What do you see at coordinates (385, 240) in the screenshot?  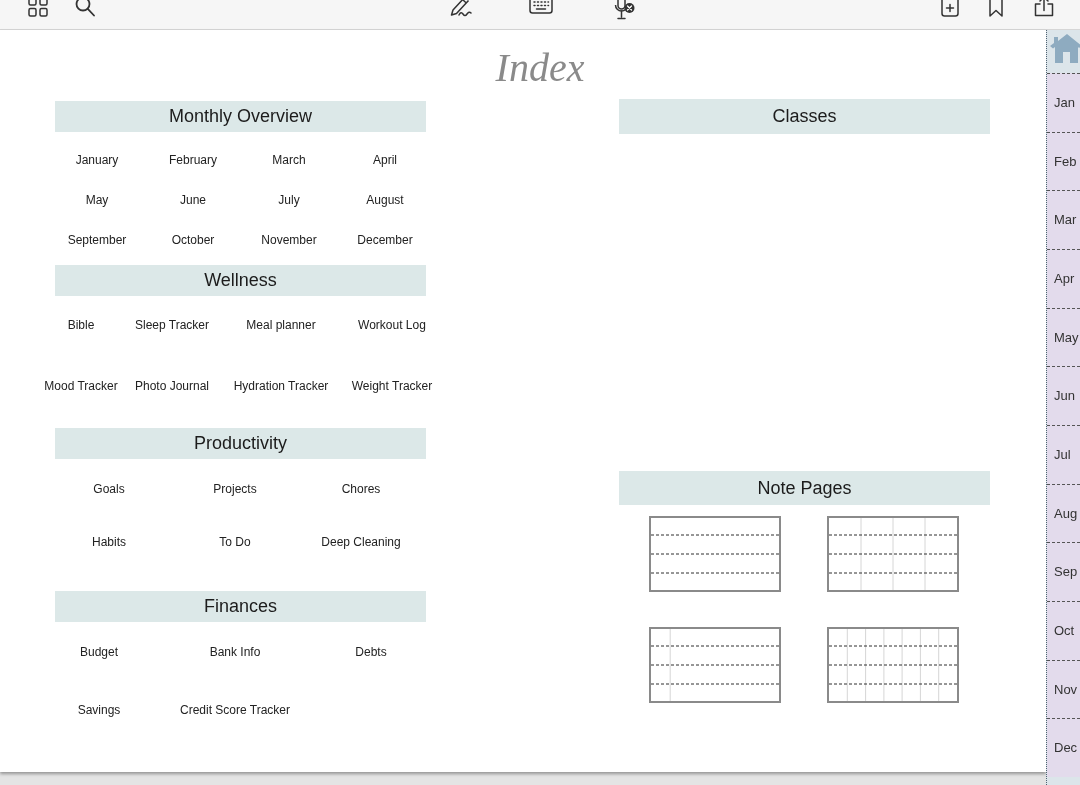 I see `index-link: December` at bounding box center [385, 240].